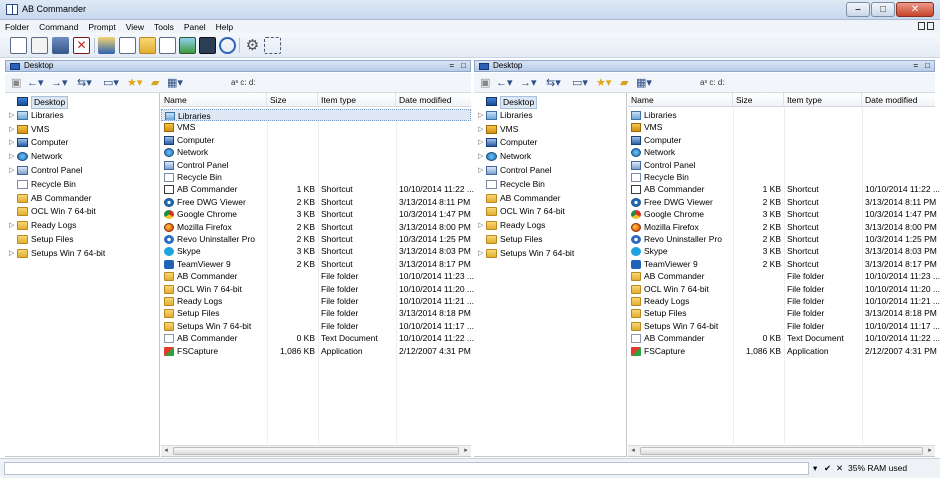 The width and height of the screenshot is (940, 478). What do you see at coordinates (164, 27) in the screenshot?
I see `menu-tools: Tools` at bounding box center [164, 27].